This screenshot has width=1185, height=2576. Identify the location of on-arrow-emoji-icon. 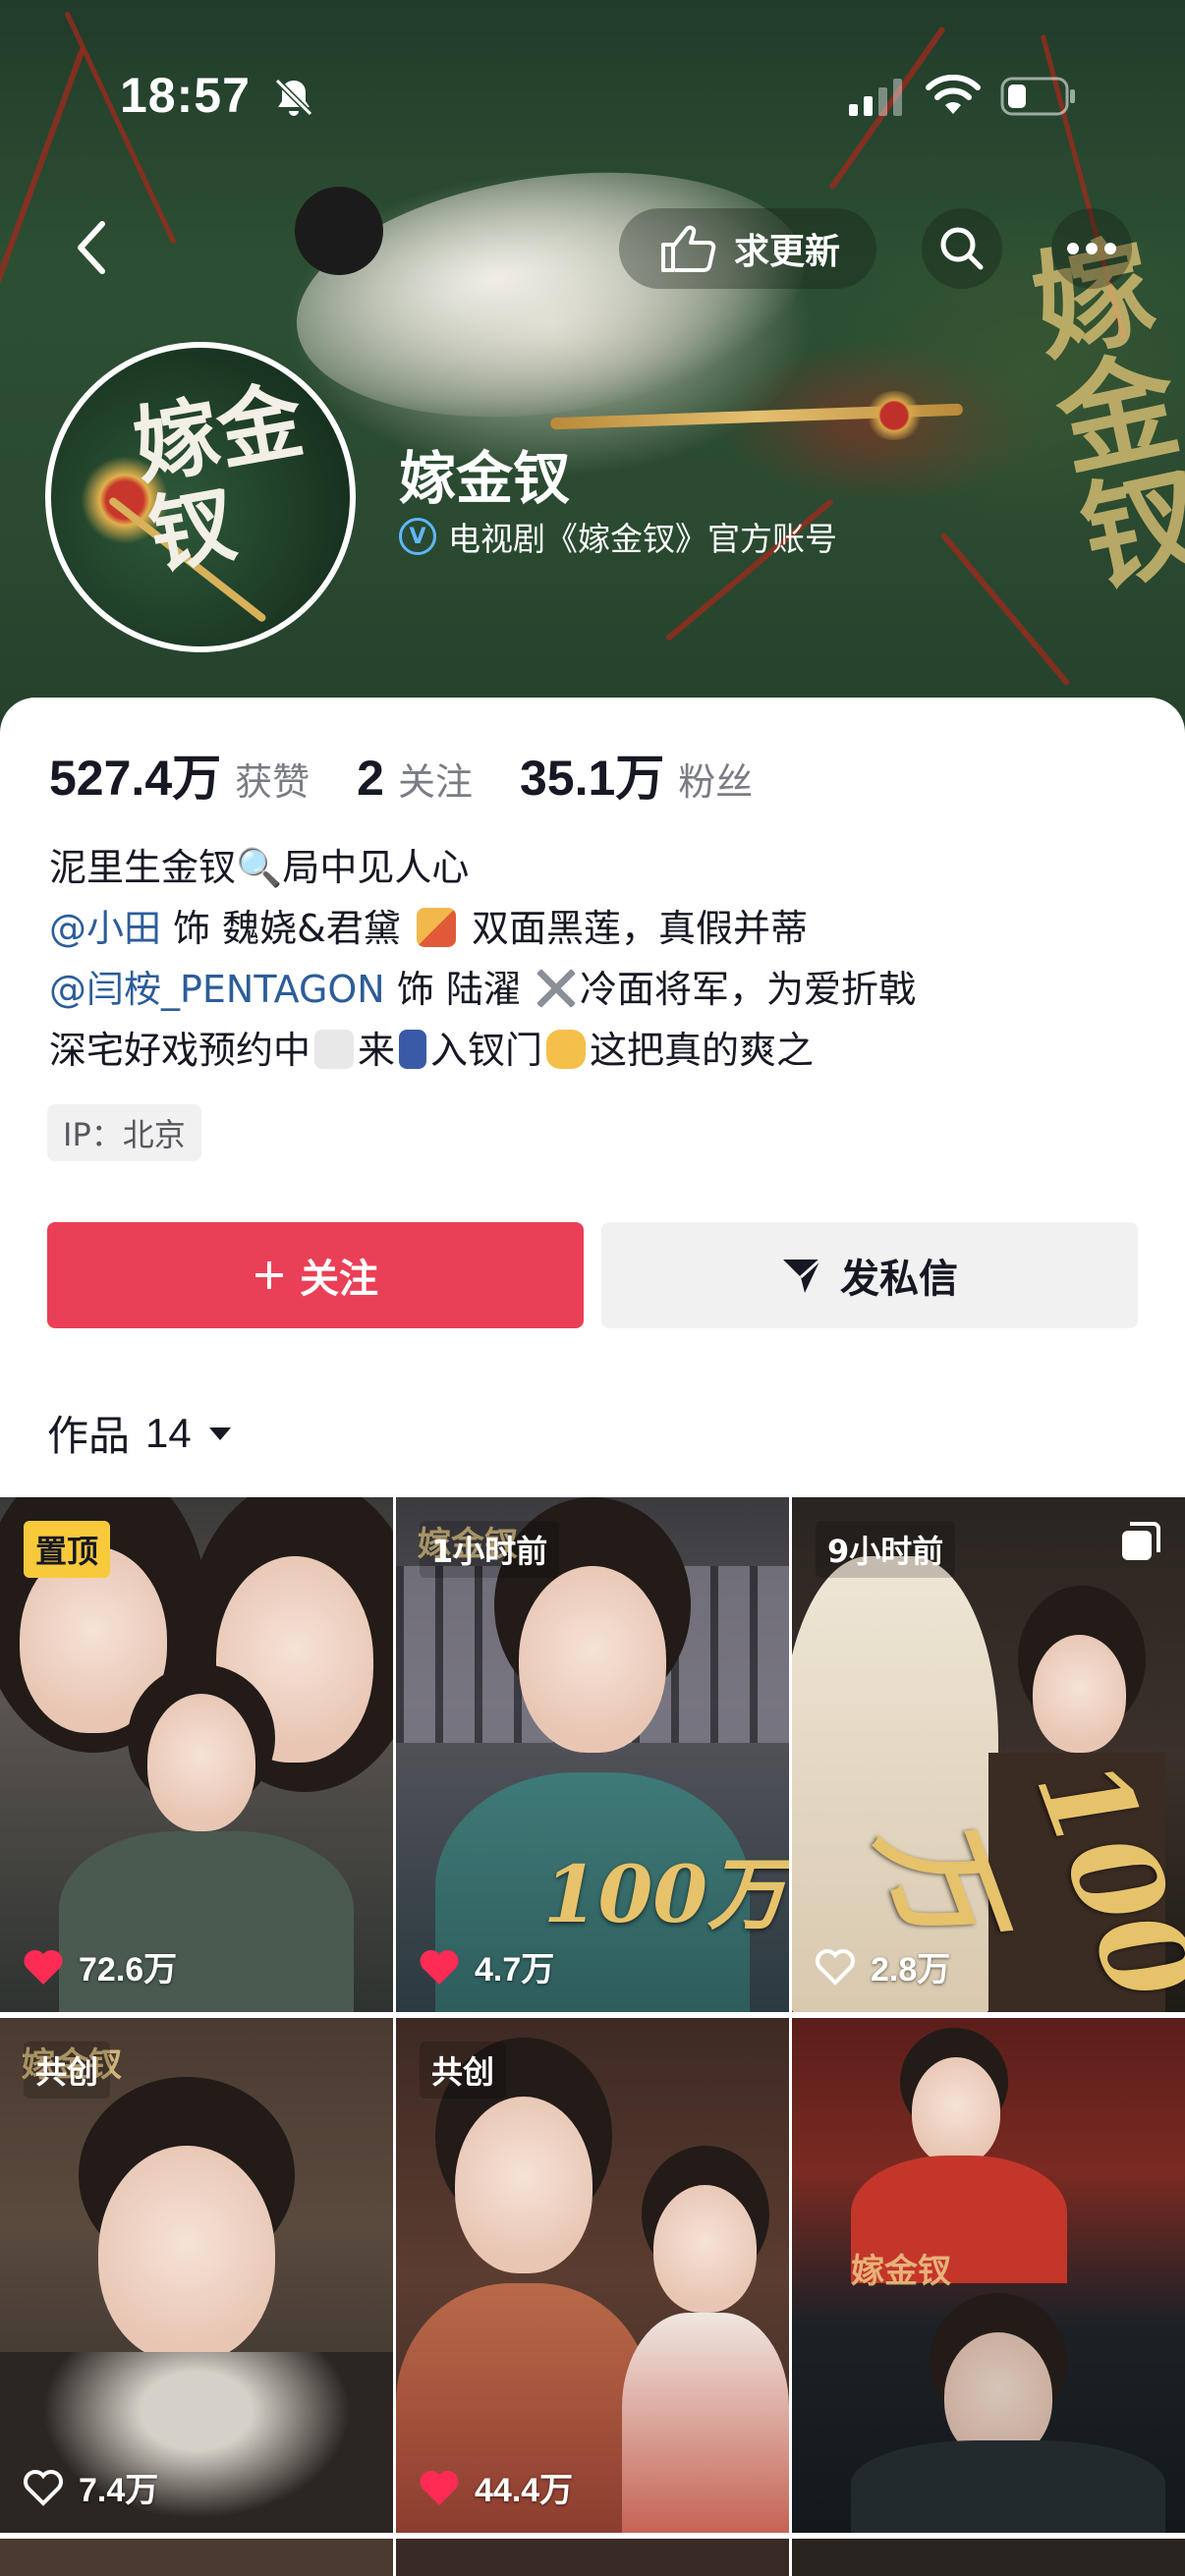
(335, 1049).